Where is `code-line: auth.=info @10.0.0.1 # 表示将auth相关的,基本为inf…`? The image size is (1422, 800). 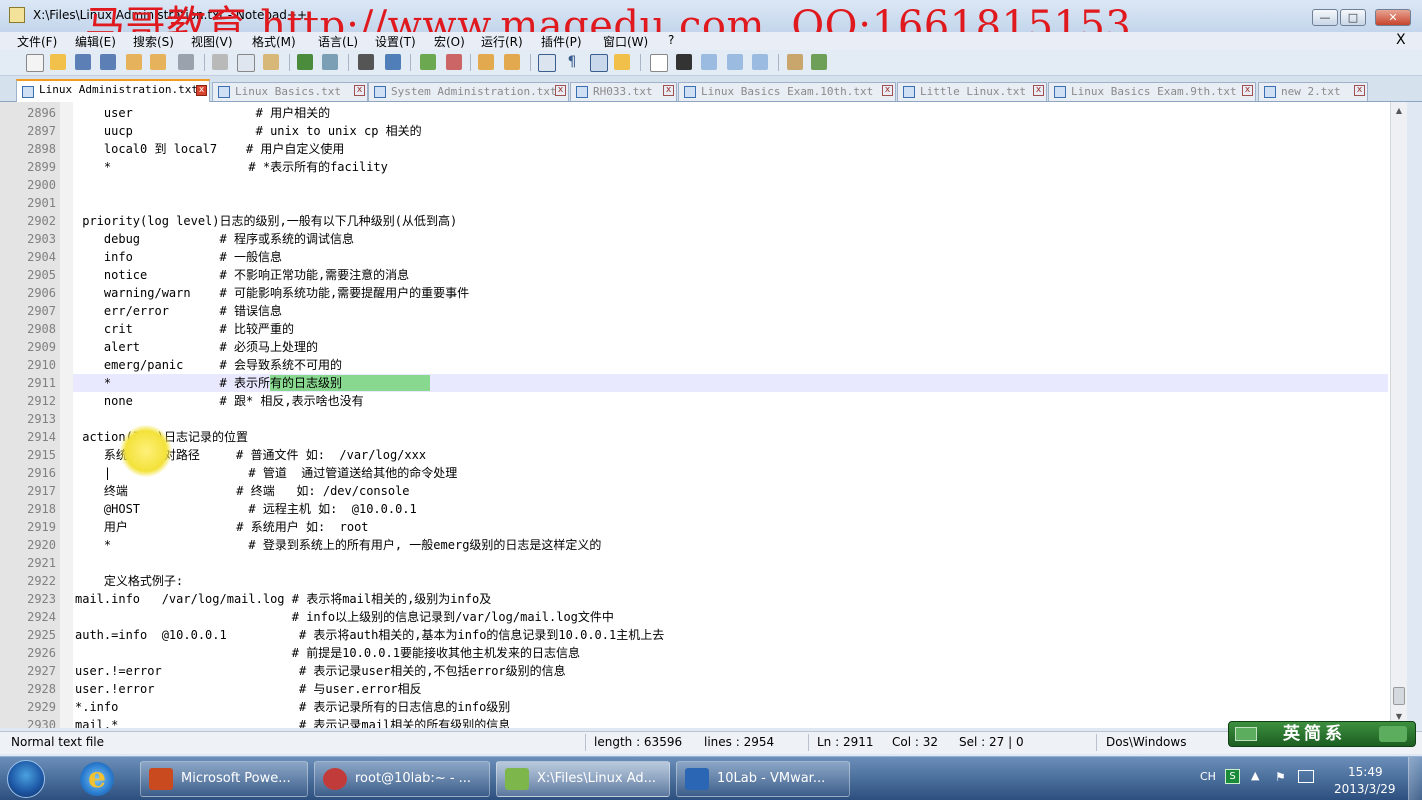 code-line: auth.=info @10.0.0.1 # 表示将auth相关的,基本为inf… is located at coordinates (369, 635).